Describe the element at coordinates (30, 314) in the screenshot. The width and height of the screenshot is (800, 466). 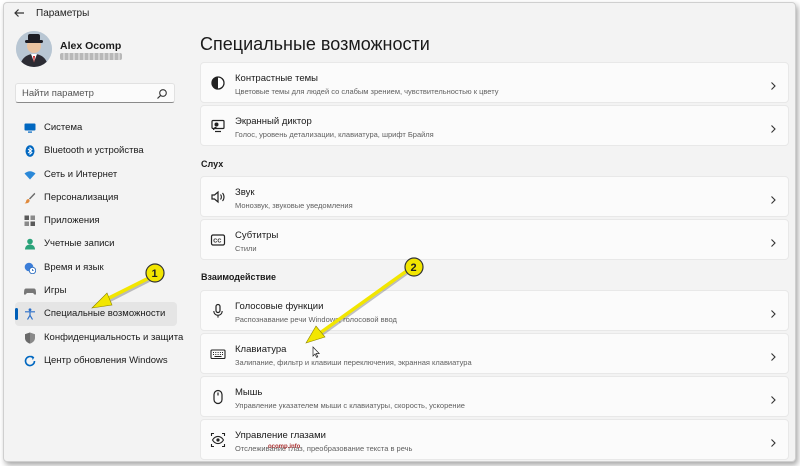
I see `accessibility-icon` at that location.